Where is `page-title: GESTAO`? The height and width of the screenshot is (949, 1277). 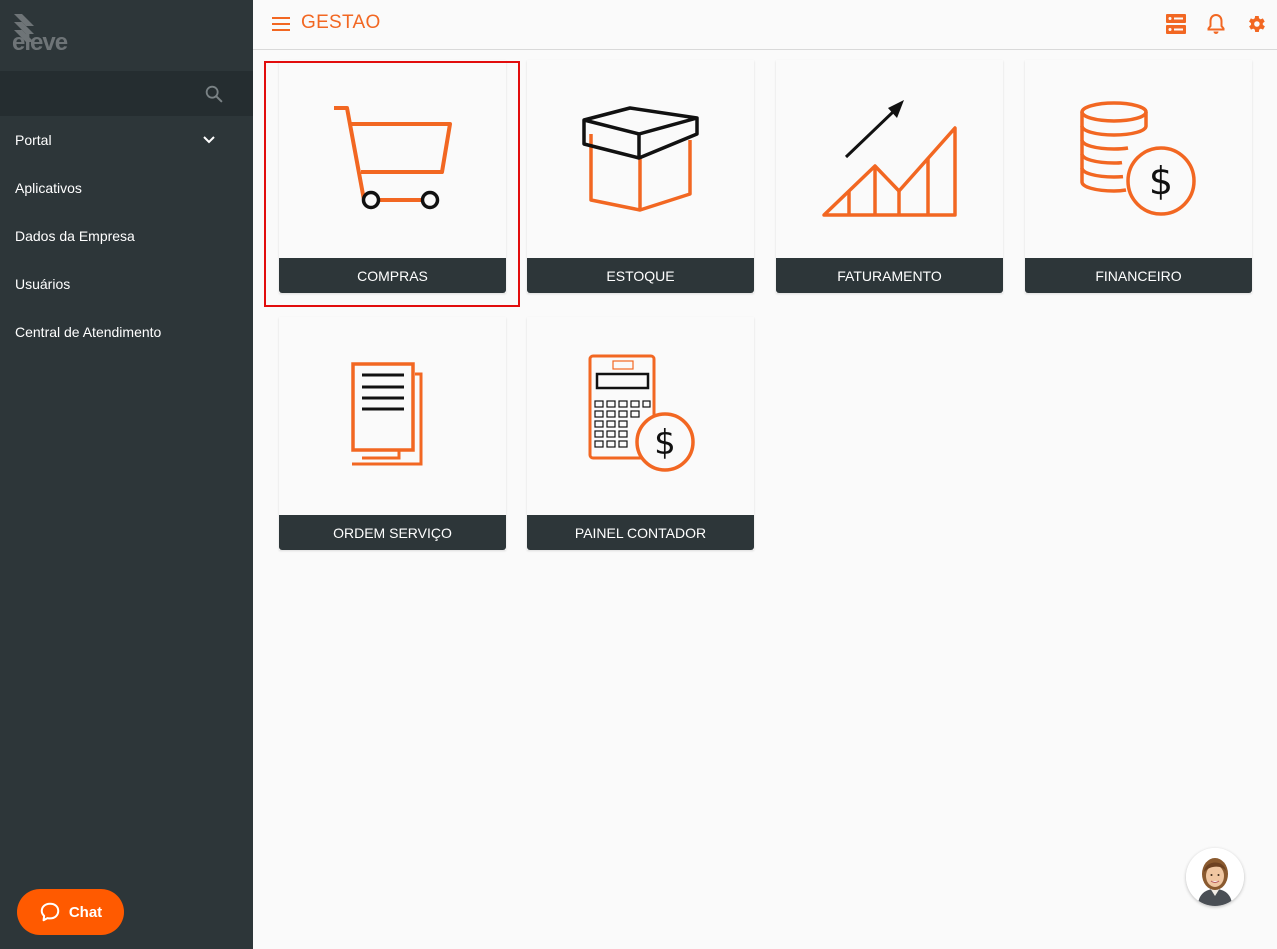 page-title: GESTAO is located at coordinates (341, 22).